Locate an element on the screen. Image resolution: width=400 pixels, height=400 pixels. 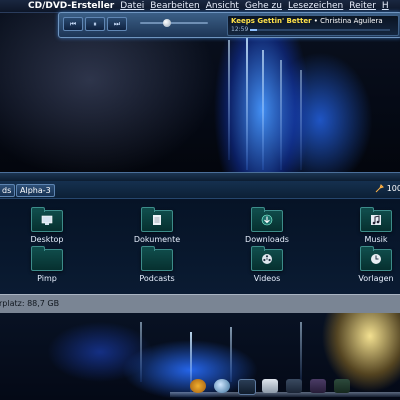
globe-icon is located at coordinates (222, 386).